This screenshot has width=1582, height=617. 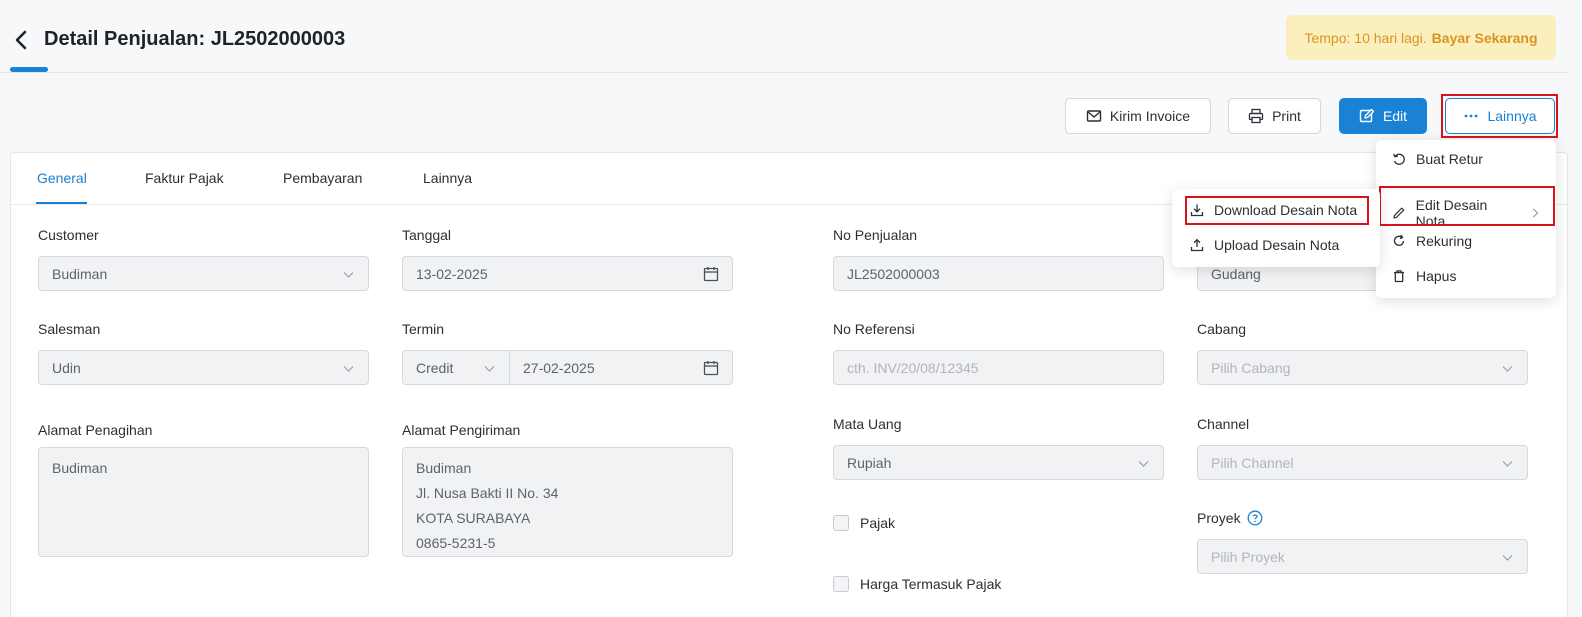 I want to click on edit-icon, so click(x=1367, y=115).